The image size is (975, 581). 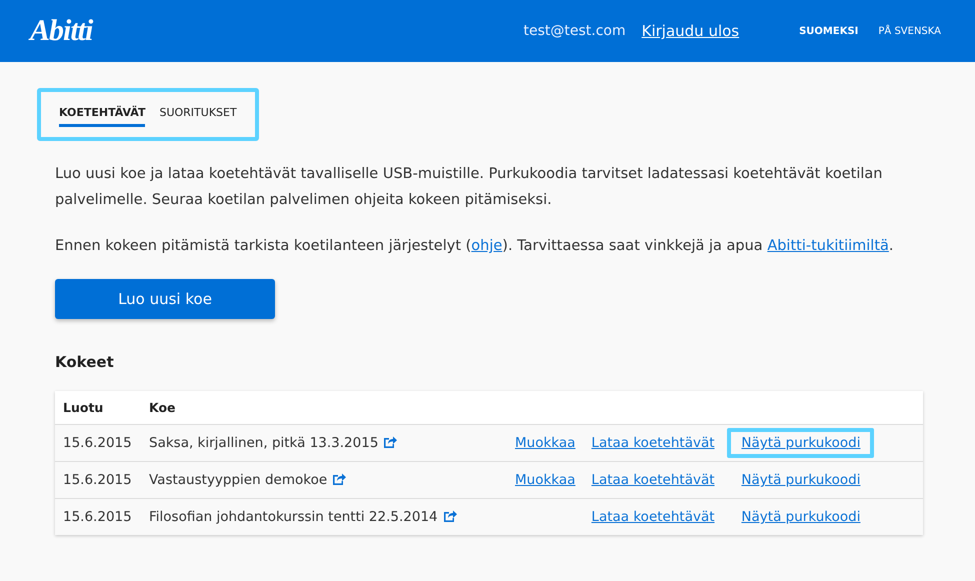 I want to click on column-header: Koe, so click(x=324, y=407).